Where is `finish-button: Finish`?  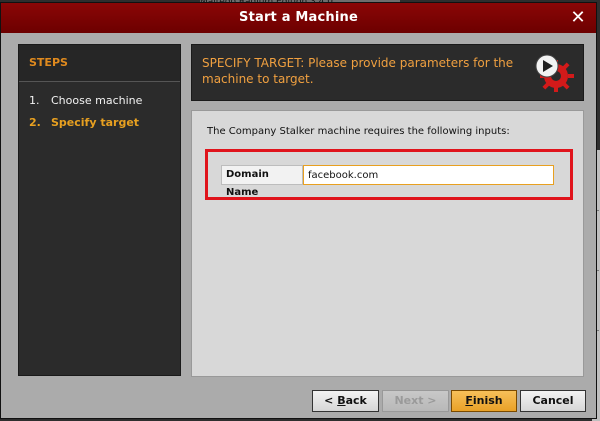
finish-button: Finish is located at coordinates (484, 401).